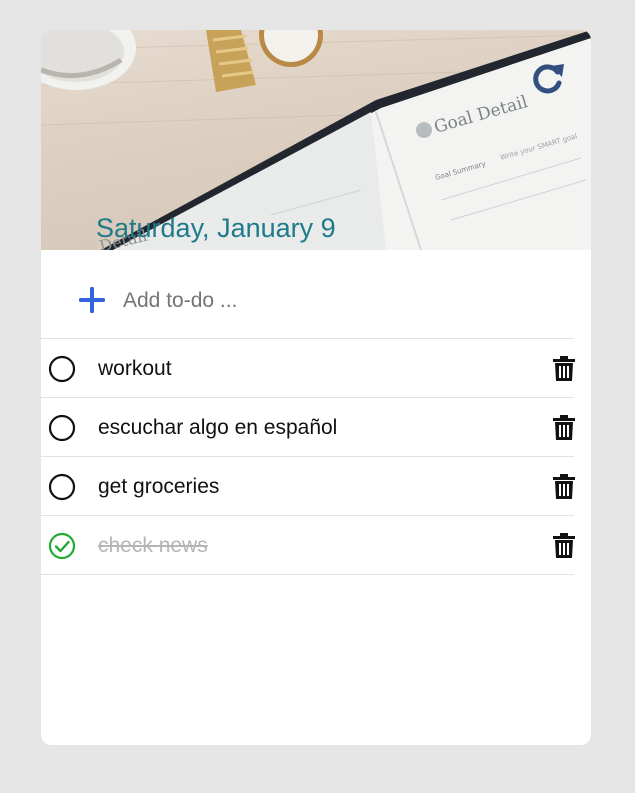 The image size is (635, 793). Describe the element at coordinates (307, 574) in the screenshot. I see `divider` at that location.